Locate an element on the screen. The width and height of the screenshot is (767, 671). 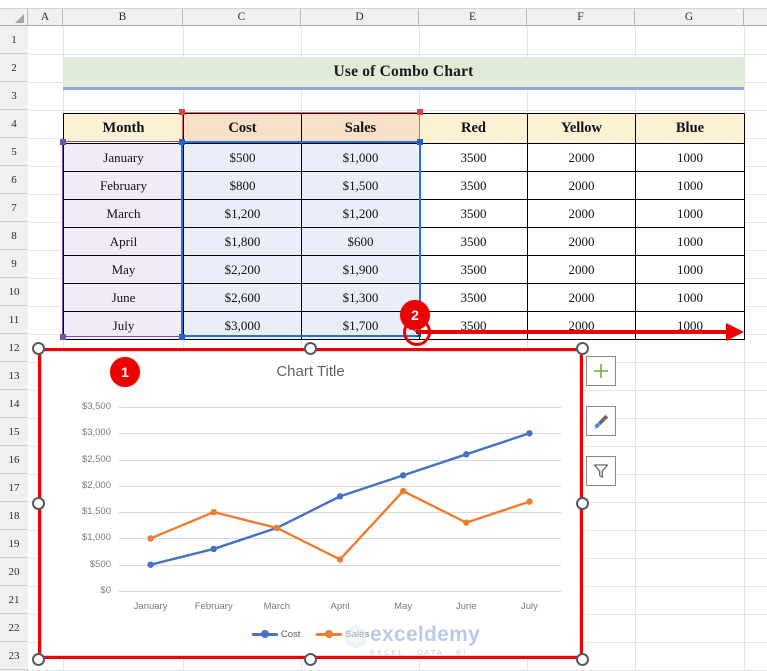
row-header-7: 7 is located at coordinates (14, 208).